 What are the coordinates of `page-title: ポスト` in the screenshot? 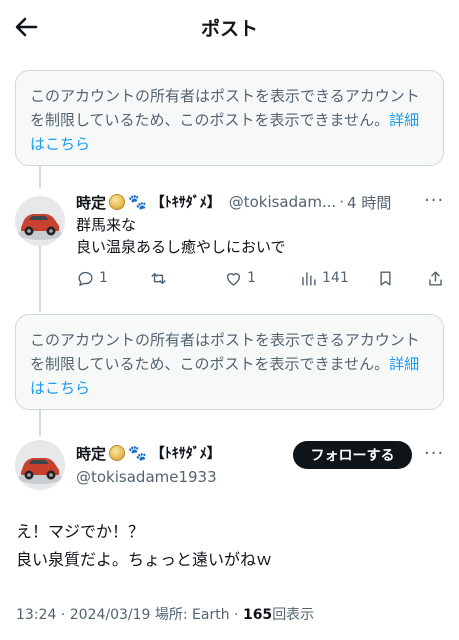 It's located at (229, 29).